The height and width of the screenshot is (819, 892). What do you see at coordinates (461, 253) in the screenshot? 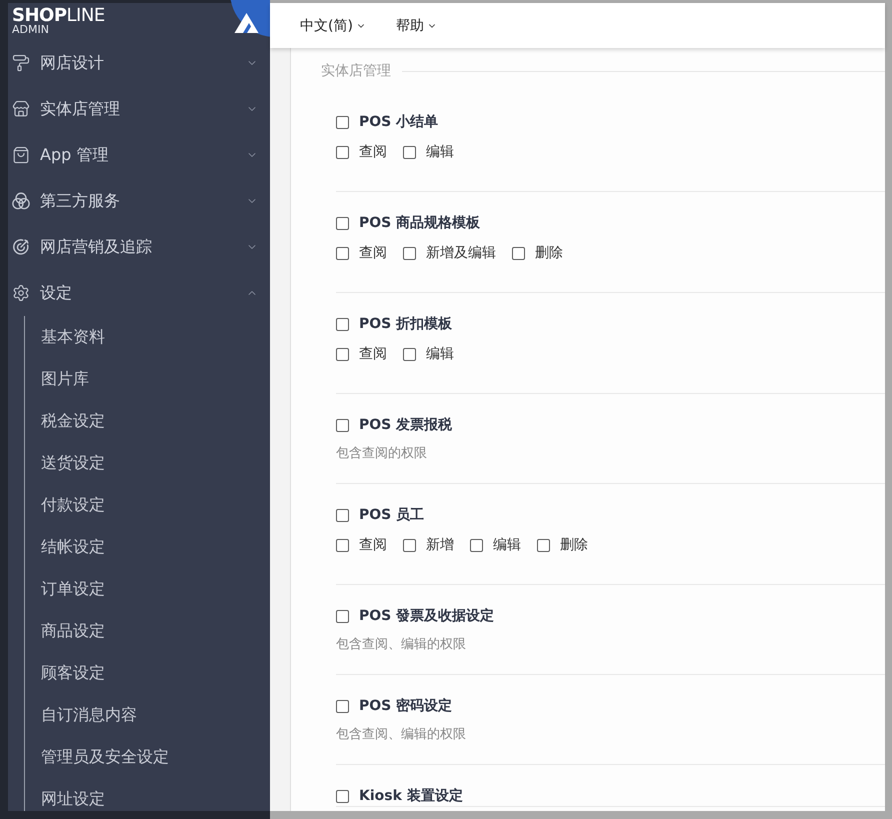
I see `option-label: 新增及编辑` at bounding box center [461, 253].